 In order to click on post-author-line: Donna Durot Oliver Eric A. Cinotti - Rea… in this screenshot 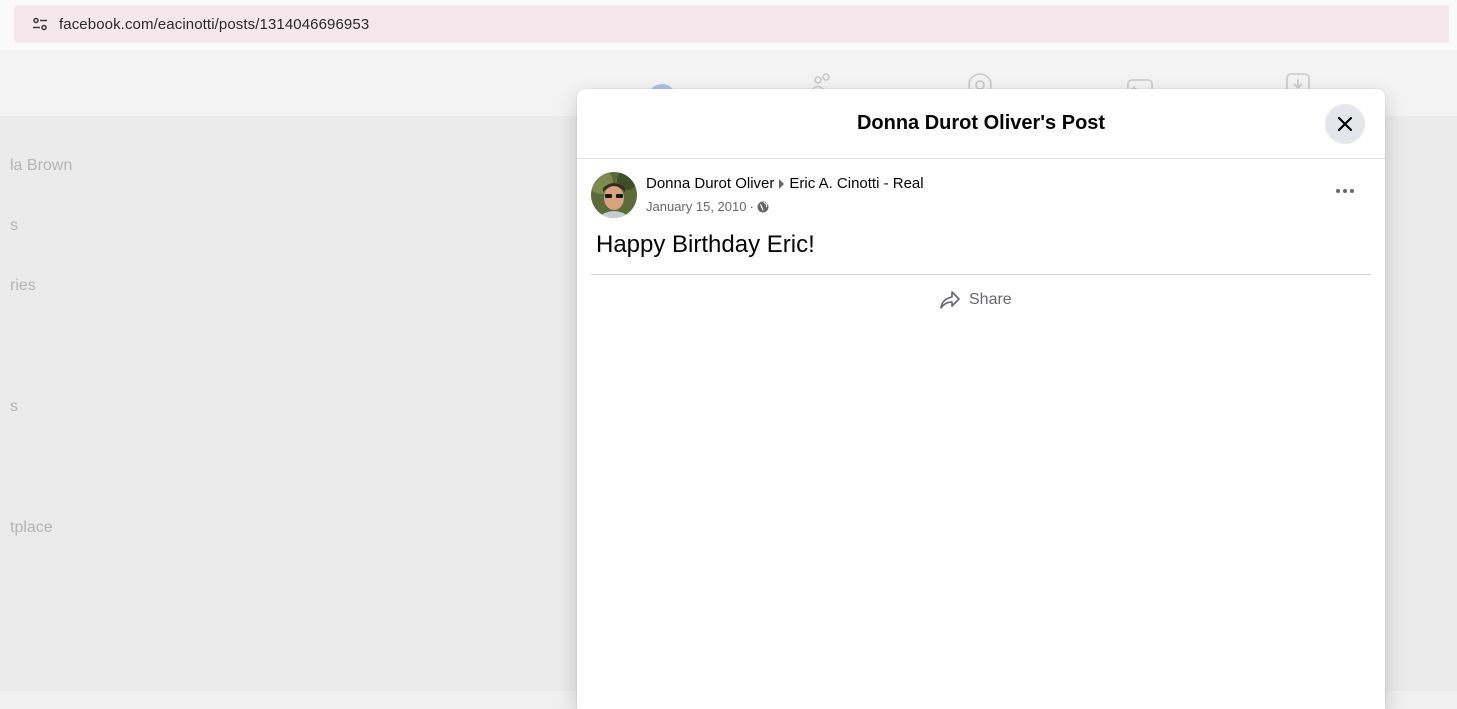, I will do `click(785, 183)`.